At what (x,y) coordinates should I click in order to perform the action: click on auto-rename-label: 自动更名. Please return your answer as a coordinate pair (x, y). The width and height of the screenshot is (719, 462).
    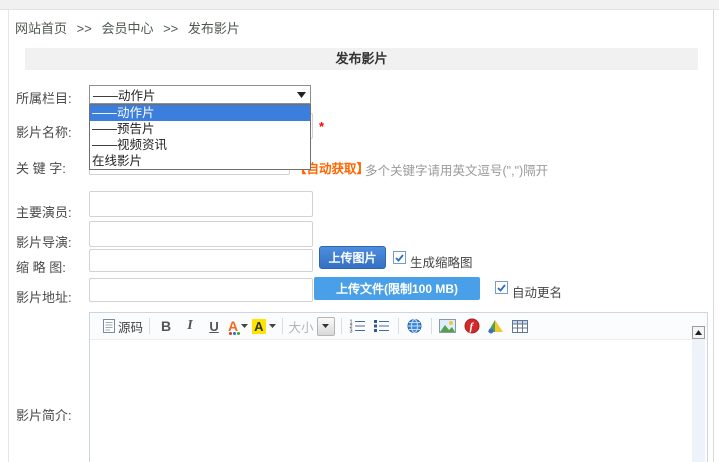
    Looking at the image, I should click on (537, 293).